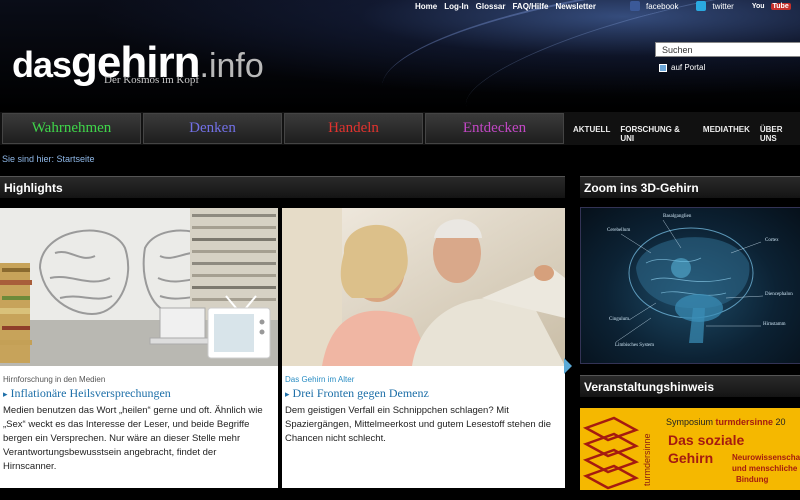 This screenshot has height=500, width=800. What do you see at coordinates (456, 6) in the screenshot?
I see `top-link-login: Log-In` at bounding box center [456, 6].